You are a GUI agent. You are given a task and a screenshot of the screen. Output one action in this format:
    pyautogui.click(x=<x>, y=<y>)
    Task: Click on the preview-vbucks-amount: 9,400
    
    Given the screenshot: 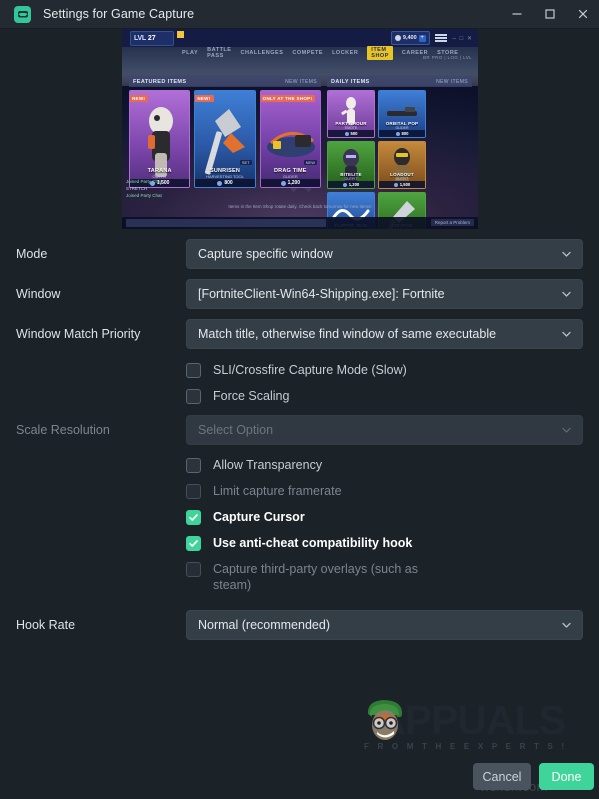 What is the action you would take?
    pyautogui.click(x=409, y=38)
    